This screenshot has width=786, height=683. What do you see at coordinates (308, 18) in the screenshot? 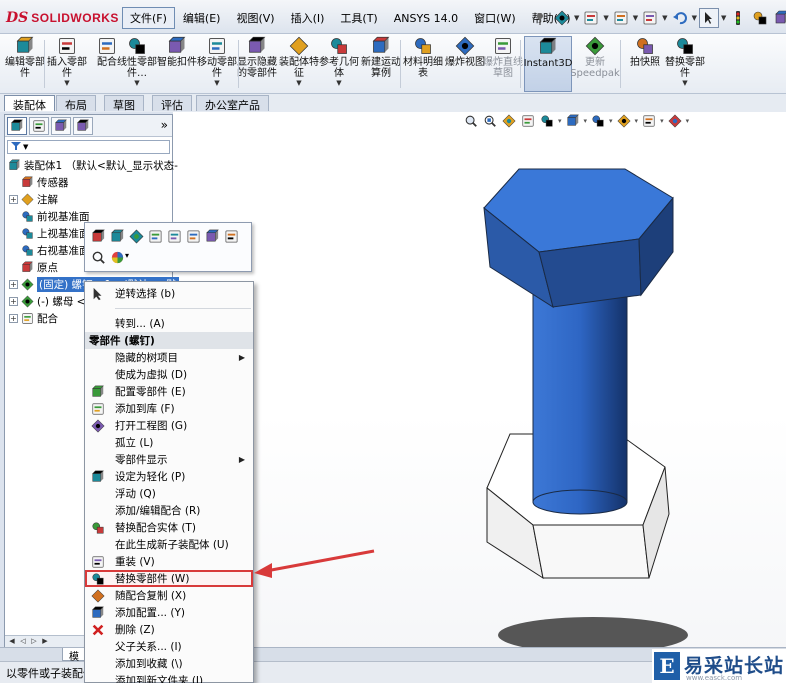
I see `menu-item: 插入(I)` at bounding box center [308, 18].